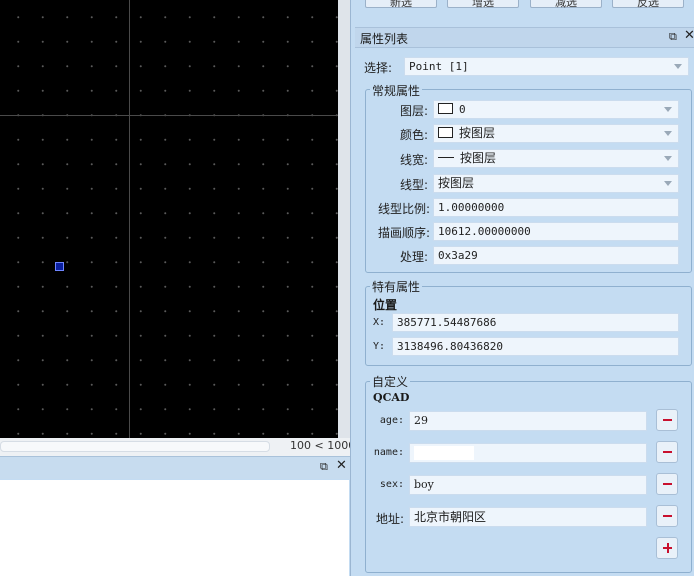 The height and width of the screenshot is (576, 694). I want to click on y-label: Y:, so click(379, 346).